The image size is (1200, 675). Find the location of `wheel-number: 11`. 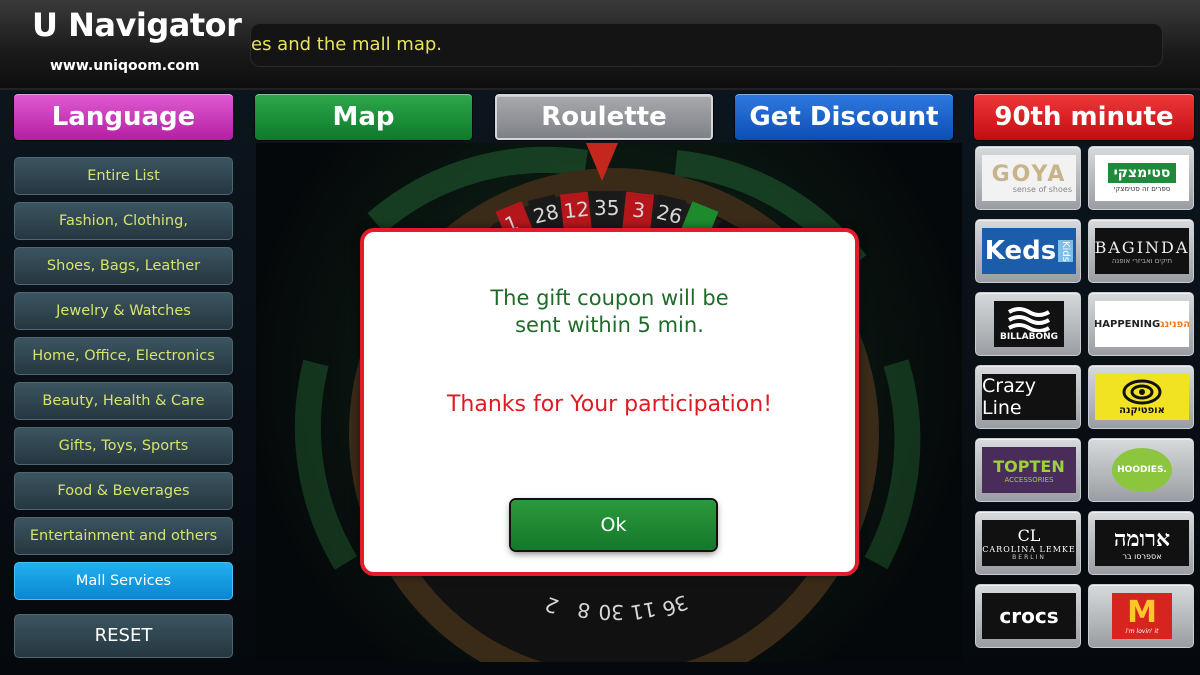

wheel-number: 11 is located at coordinates (643, 611).